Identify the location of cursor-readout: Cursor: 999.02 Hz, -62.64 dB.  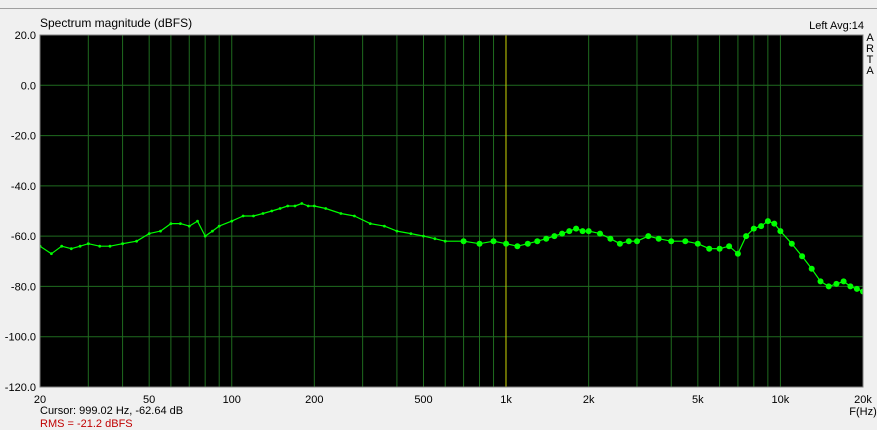
(112, 411).